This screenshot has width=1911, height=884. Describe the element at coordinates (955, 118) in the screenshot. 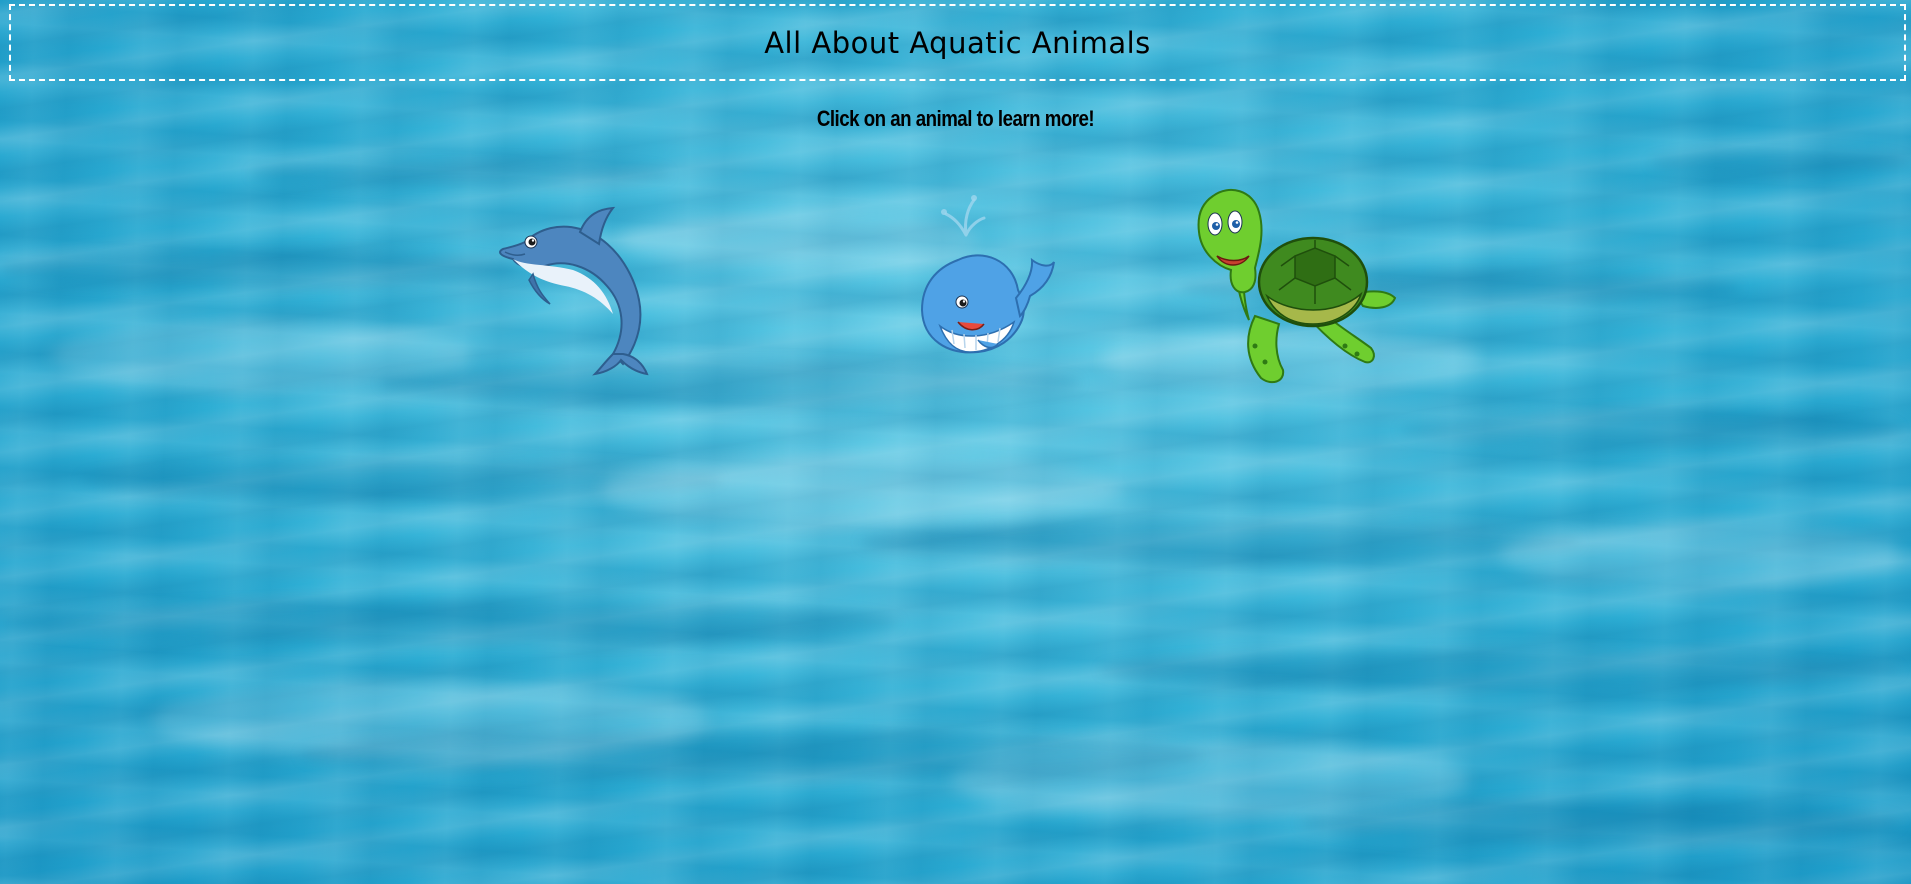

I see `instruction-text: Click on an animal to learn more!` at that location.